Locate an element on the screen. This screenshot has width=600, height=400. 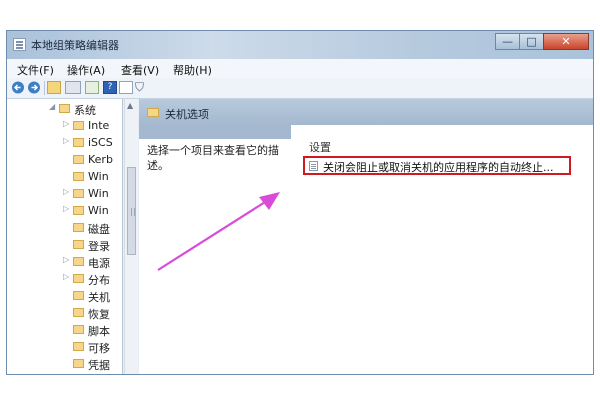
app-icon is located at coordinates (19, 44).